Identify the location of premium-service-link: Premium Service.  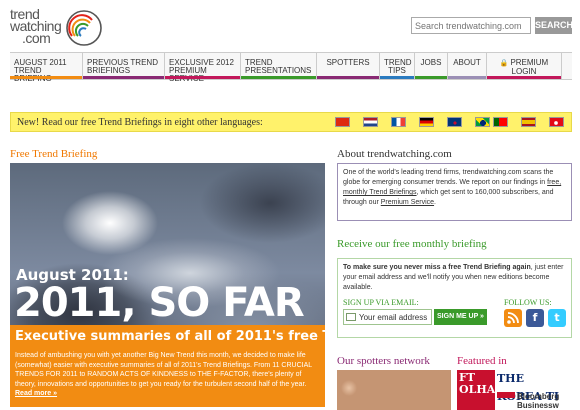
(407, 202).